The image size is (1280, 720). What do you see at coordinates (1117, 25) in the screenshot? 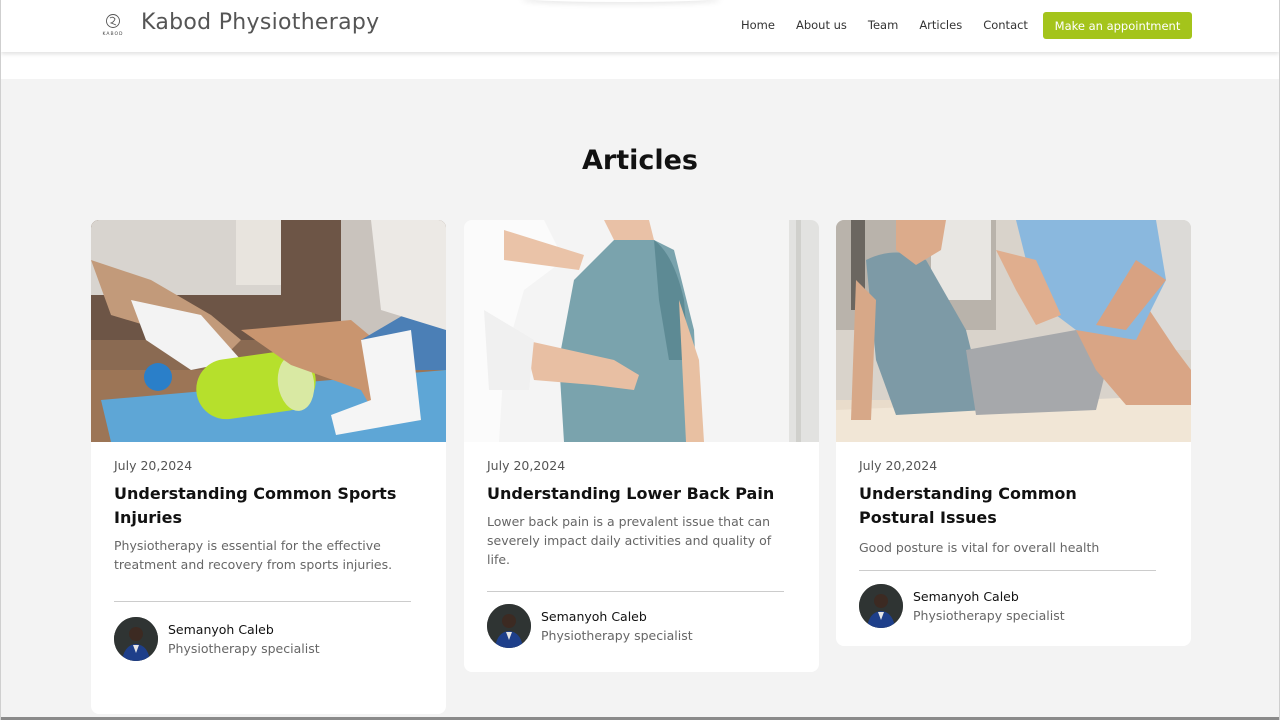
I see `make-appointment-button: Make an appointment` at bounding box center [1117, 25].